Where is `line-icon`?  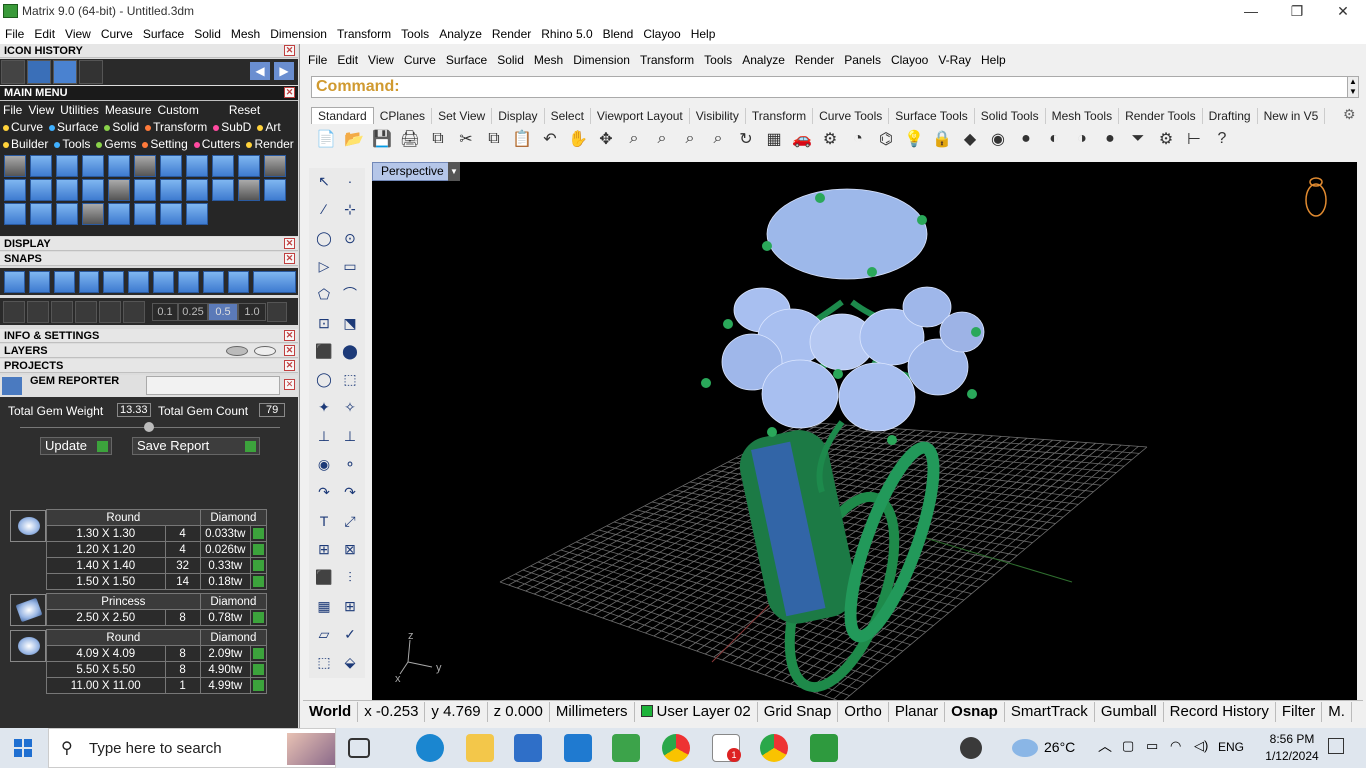 line-icon is located at coordinates (62, 311).